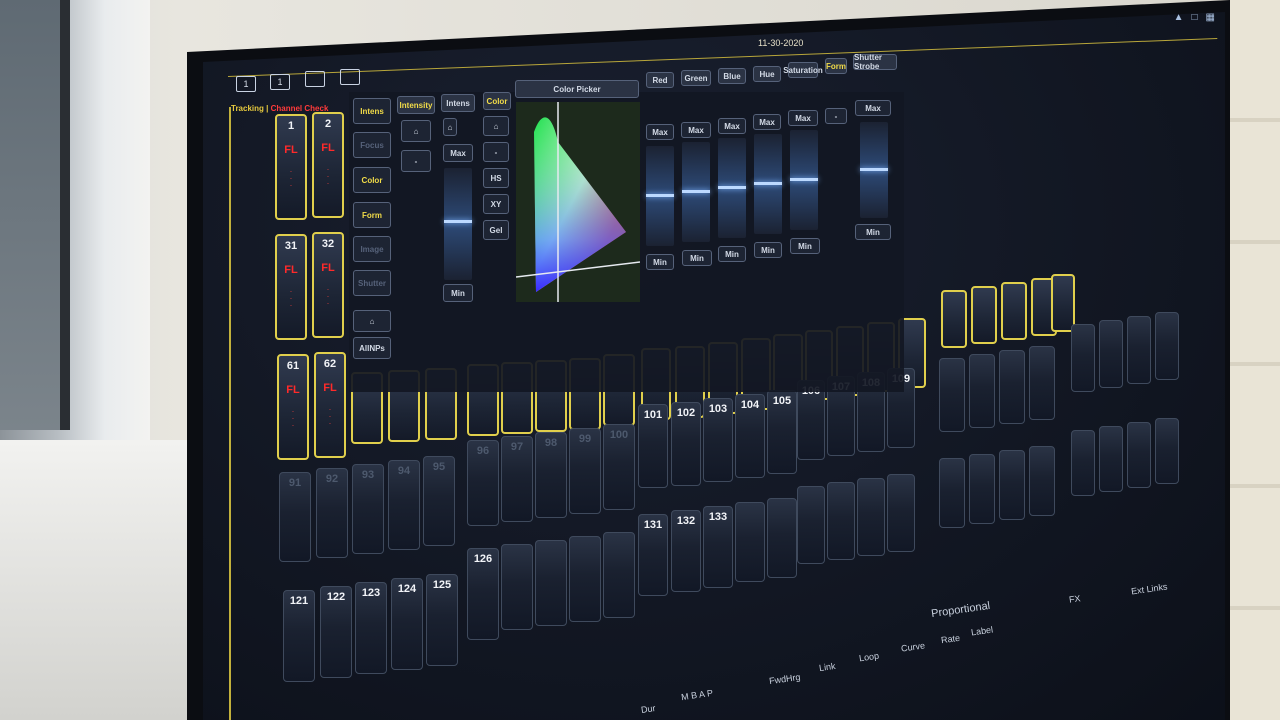 The height and width of the screenshot is (720, 1280). Describe the element at coordinates (372, 249) in the screenshot. I see `category-image: Image` at that location.